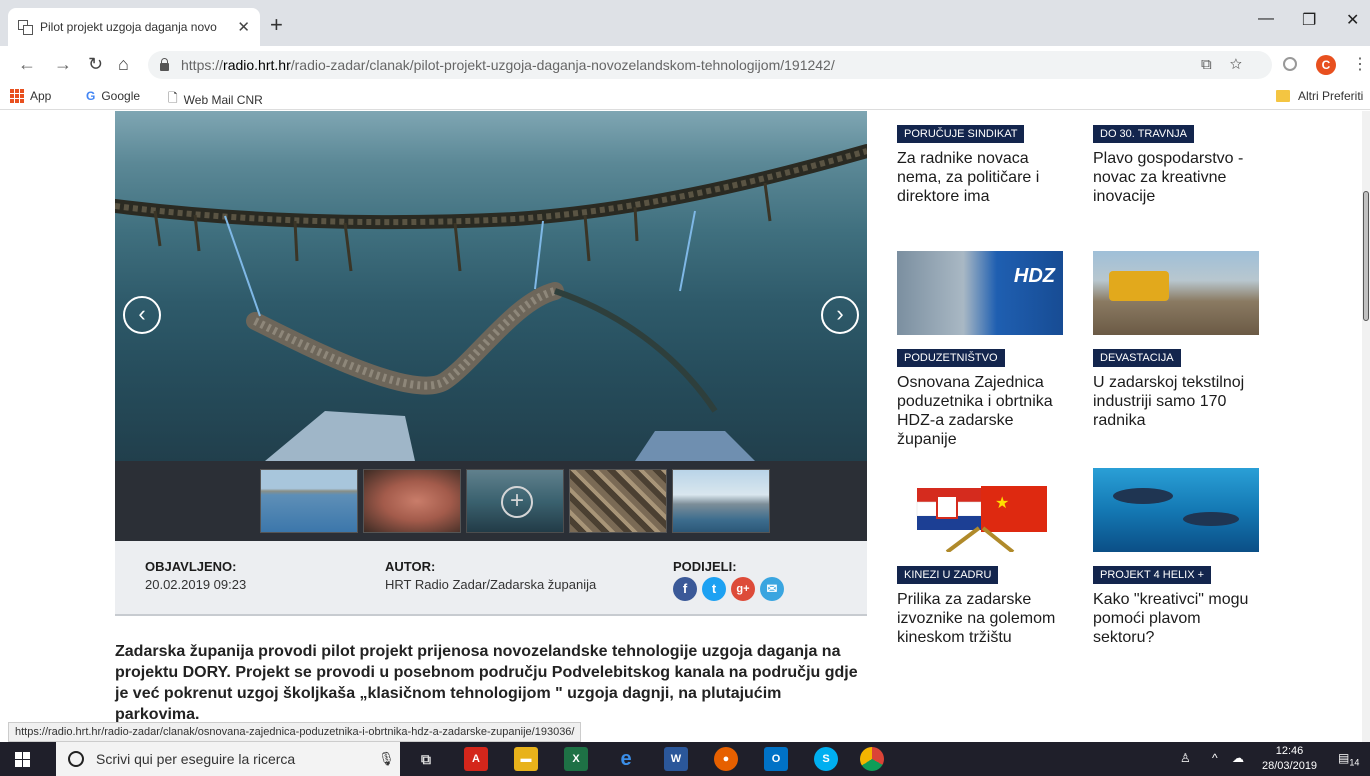  What do you see at coordinates (526, 759) in the screenshot?
I see `file-explorer-icon: ▬` at bounding box center [526, 759].